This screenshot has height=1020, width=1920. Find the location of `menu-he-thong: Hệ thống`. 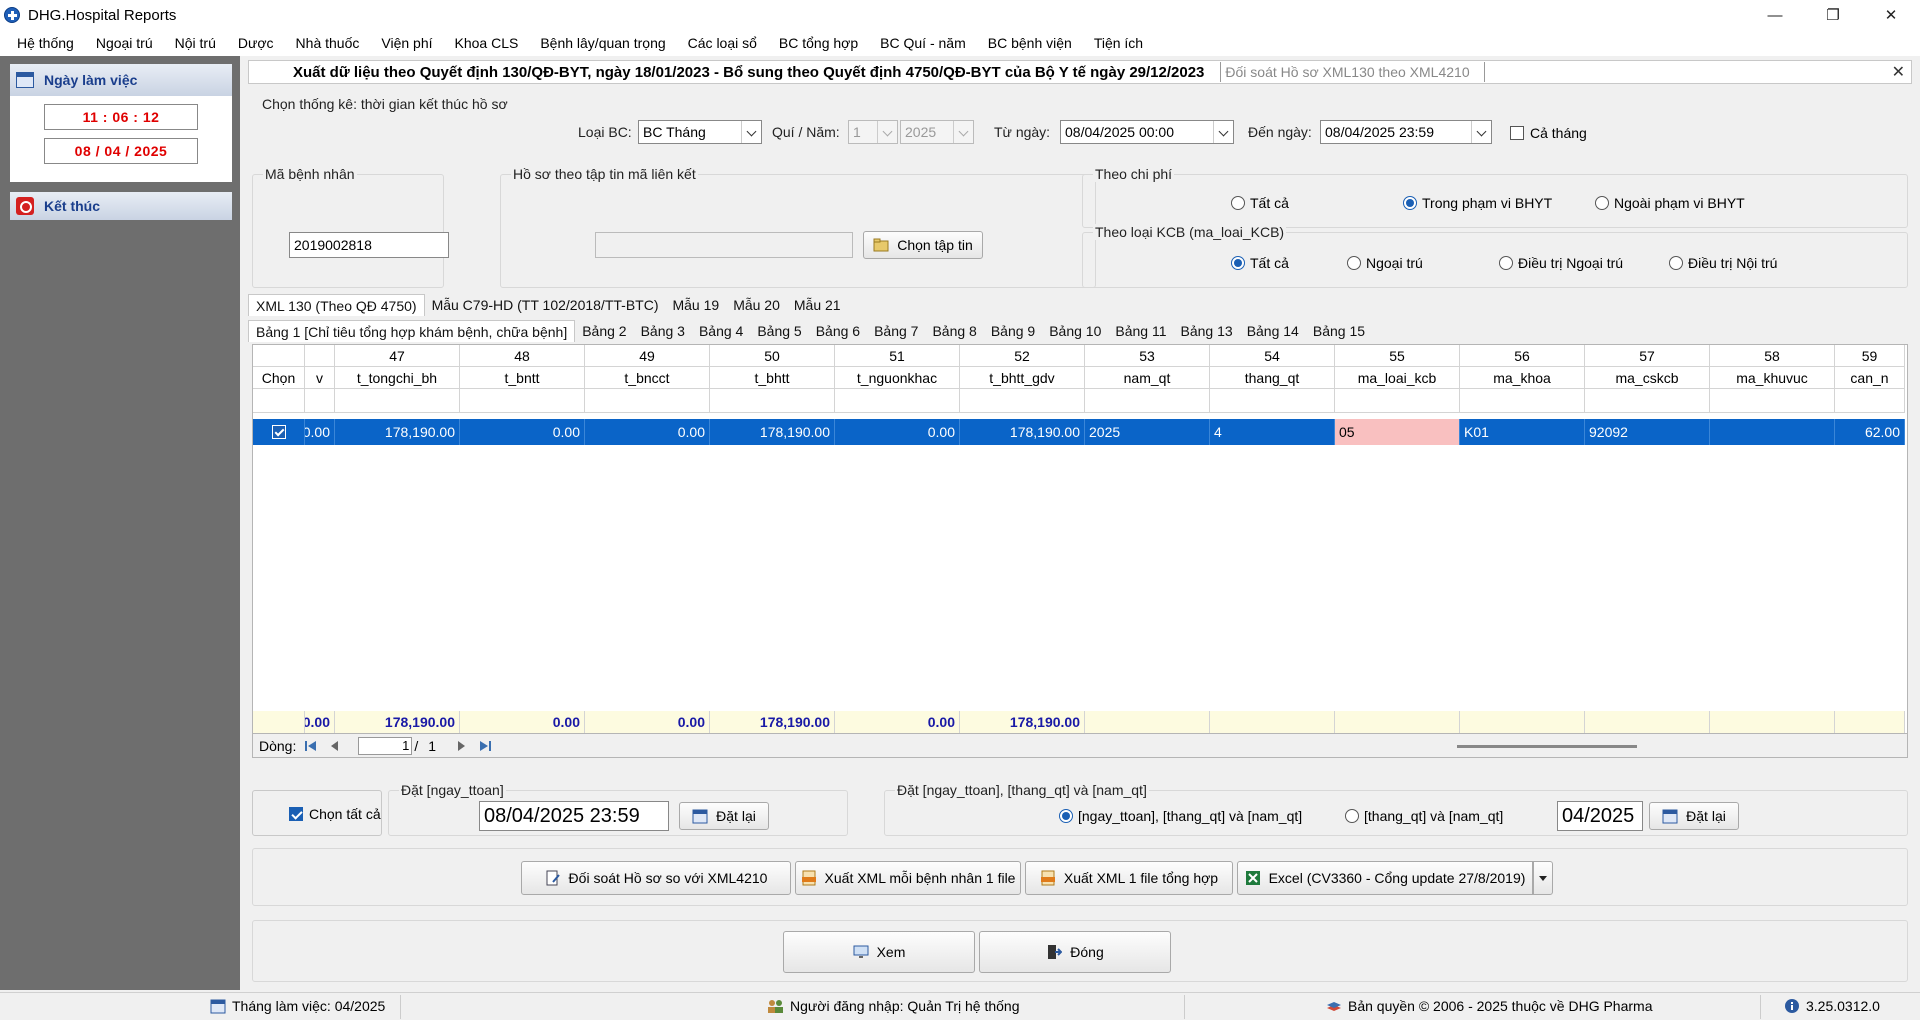

menu-he-thong: Hệ thống is located at coordinates (42, 43).